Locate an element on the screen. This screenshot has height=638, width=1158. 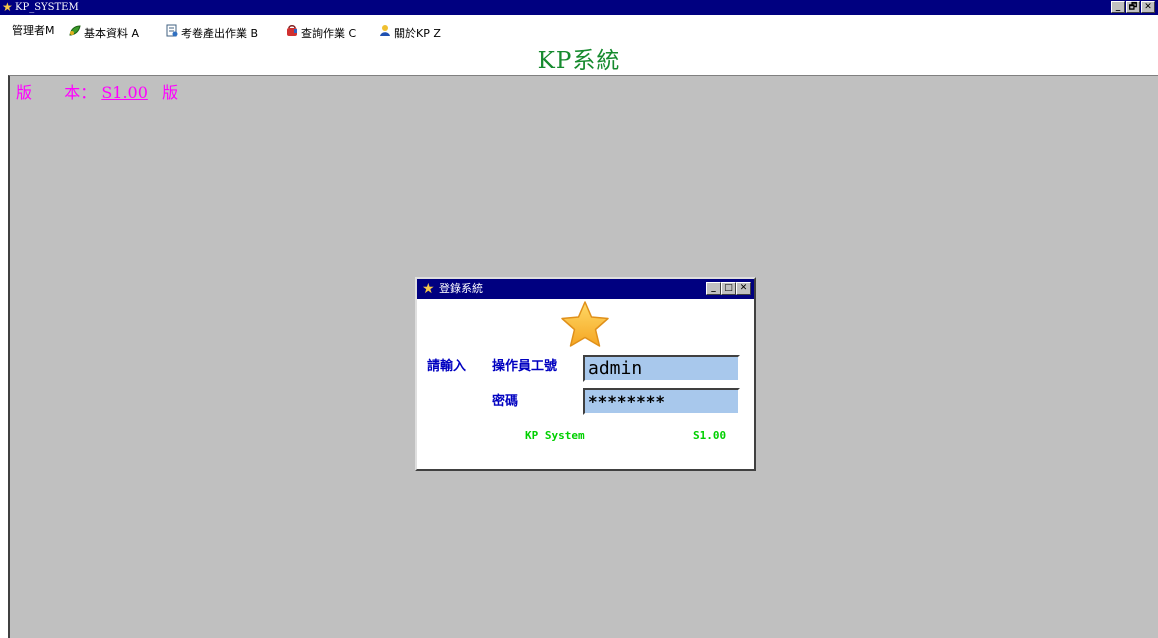
dialog-minimize-button: _ is located at coordinates (713, 288).